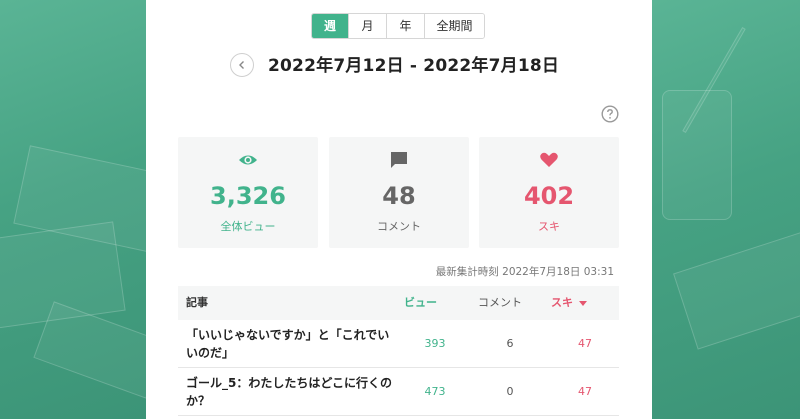 The width and height of the screenshot is (800, 419). I want to click on column-header-comments: コメント, so click(500, 303).